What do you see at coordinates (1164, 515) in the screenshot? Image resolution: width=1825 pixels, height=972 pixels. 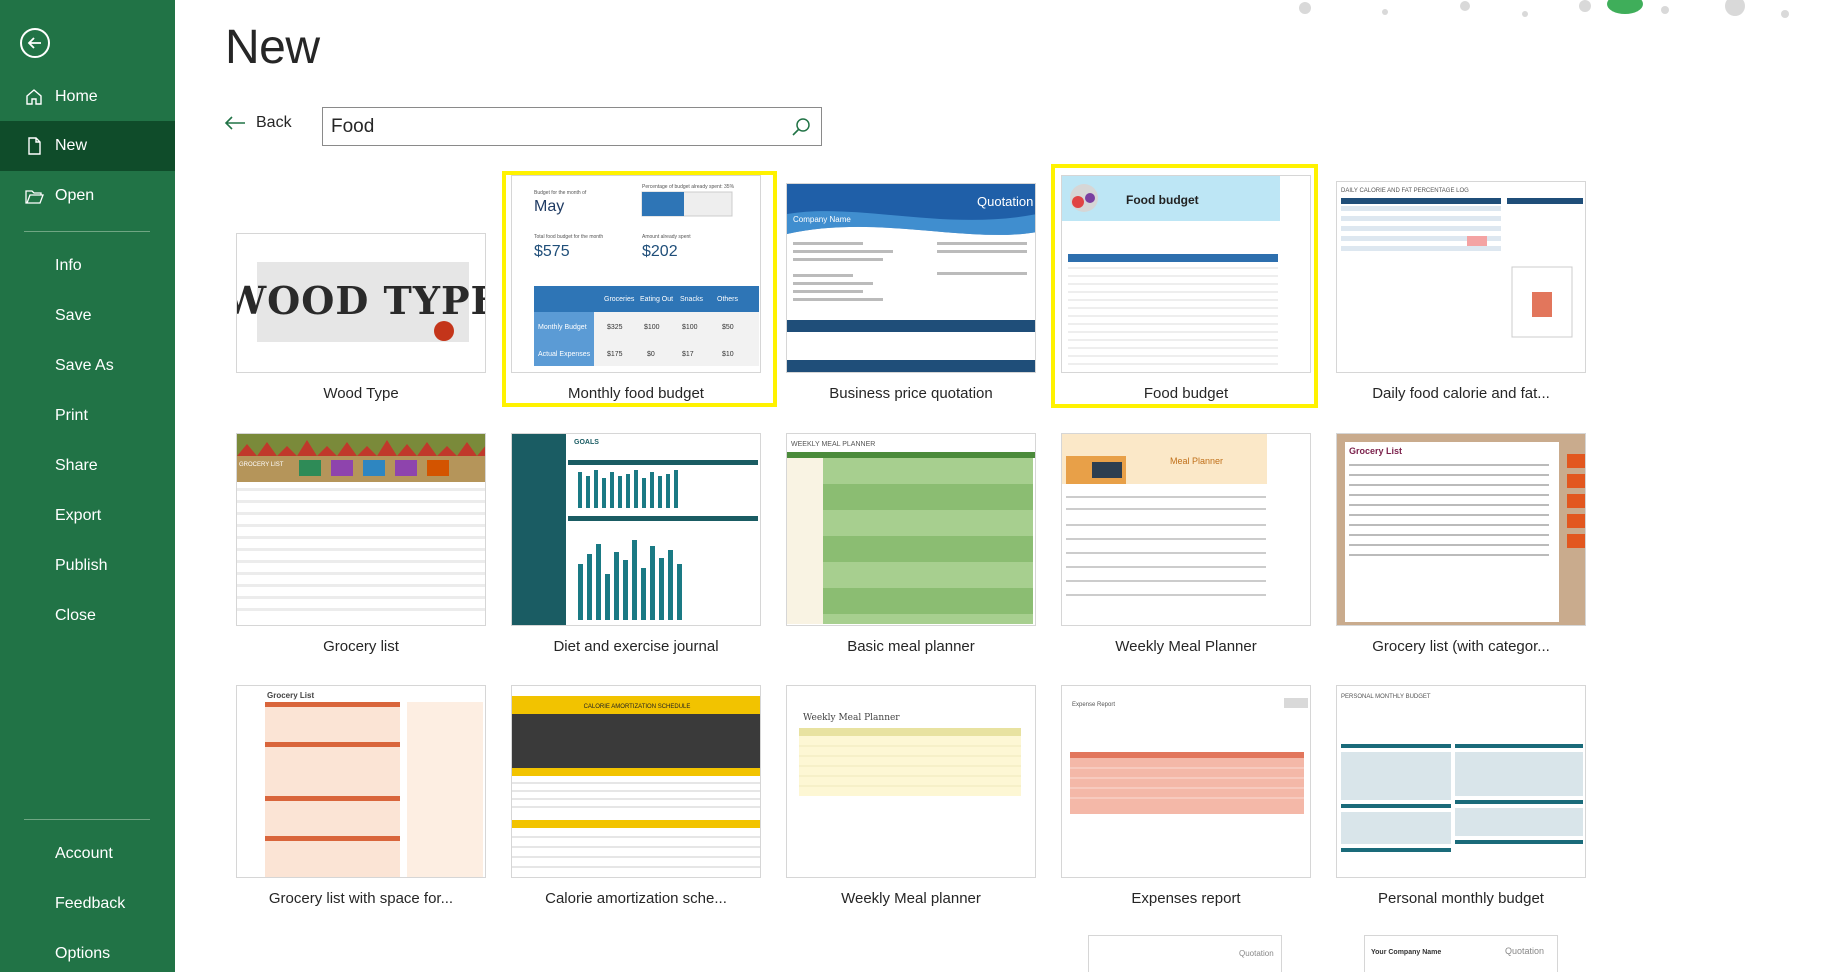 I see `weekly-meal-planner-preview: Meal Planner` at bounding box center [1164, 515].